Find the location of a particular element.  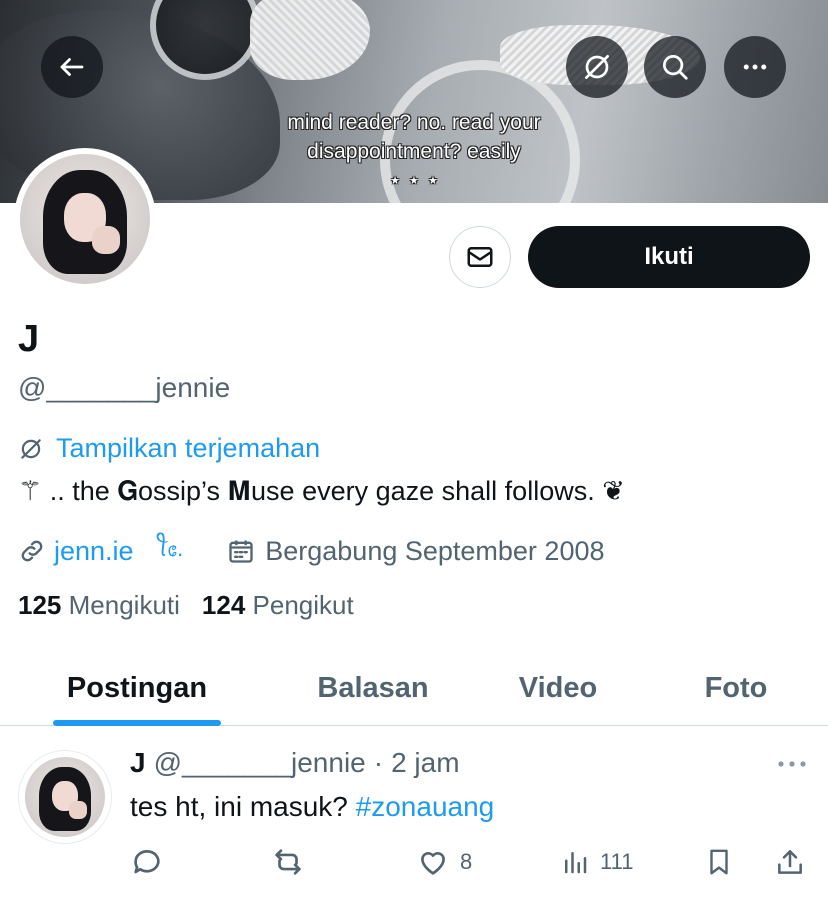

more-button is located at coordinates (755, 67).